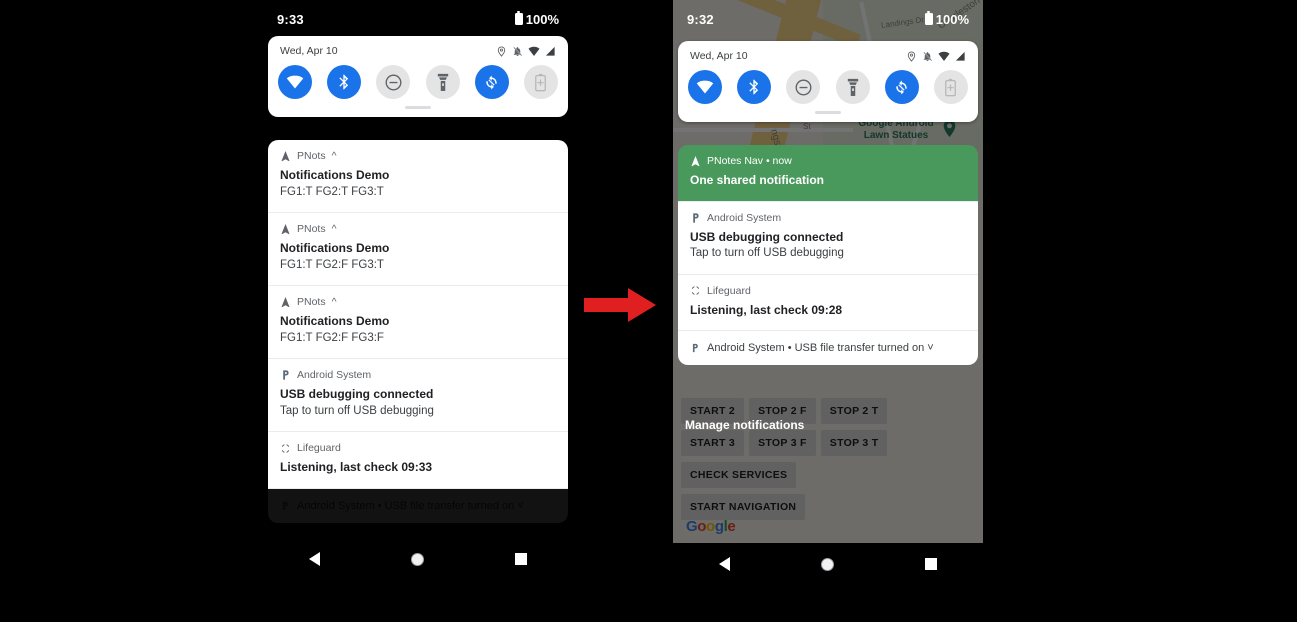 Image resolution: width=1297 pixels, height=622 pixels. What do you see at coordinates (418, 260) in the screenshot?
I see `notification-body: Notifications Demo FG1:T FG2:F FG3:T` at bounding box center [418, 260].